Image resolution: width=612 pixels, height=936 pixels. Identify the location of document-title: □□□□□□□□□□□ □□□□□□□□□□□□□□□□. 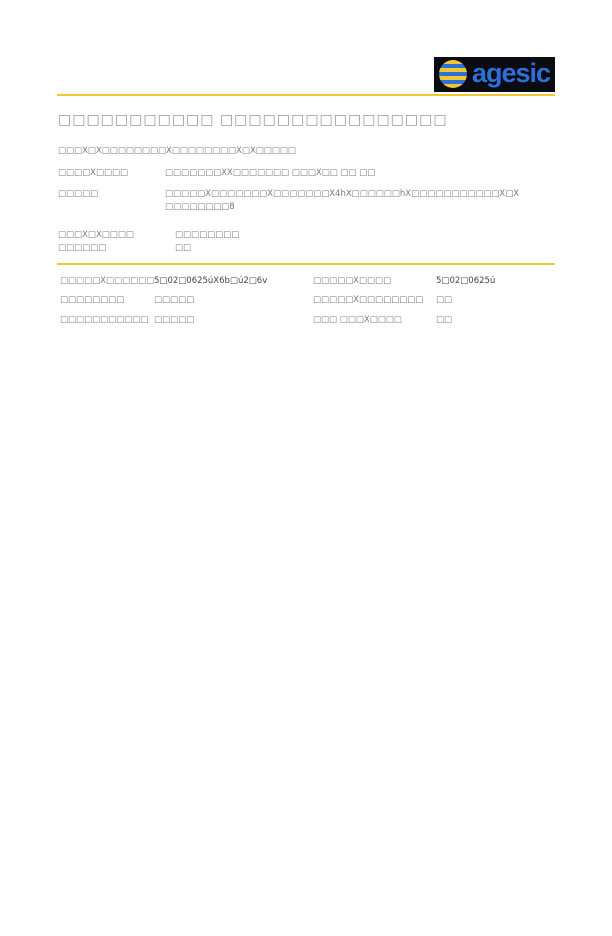
(253, 120).